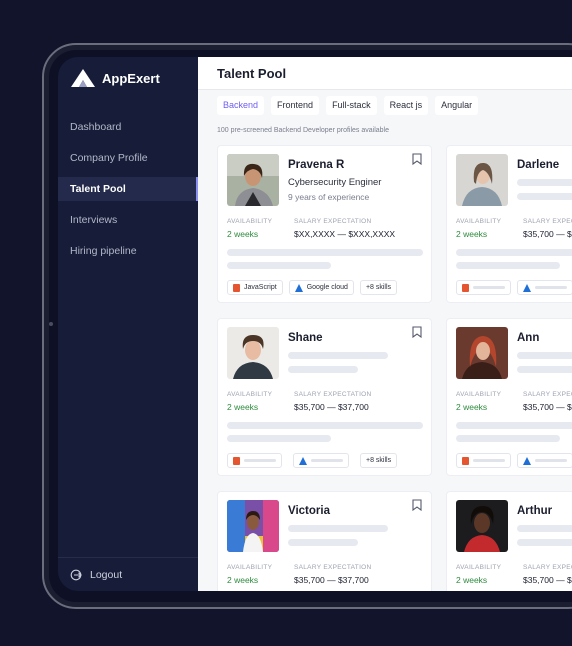 The width and height of the screenshot is (572, 646). What do you see at coordinates (406, 105) in the screenshot?
I see `filter-react-js: React js` at bounding box center [406, 105].